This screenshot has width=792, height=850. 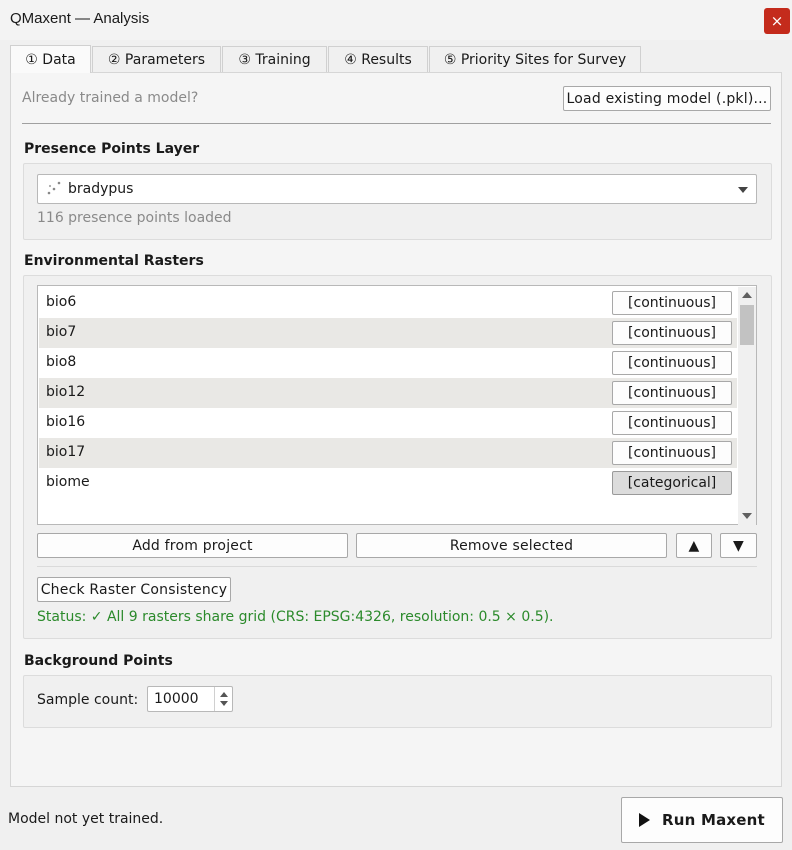 What do you see at coordinates (747, 325) in the screenshot?
I see `scroll-thumb` at bounding box center [747, 325].